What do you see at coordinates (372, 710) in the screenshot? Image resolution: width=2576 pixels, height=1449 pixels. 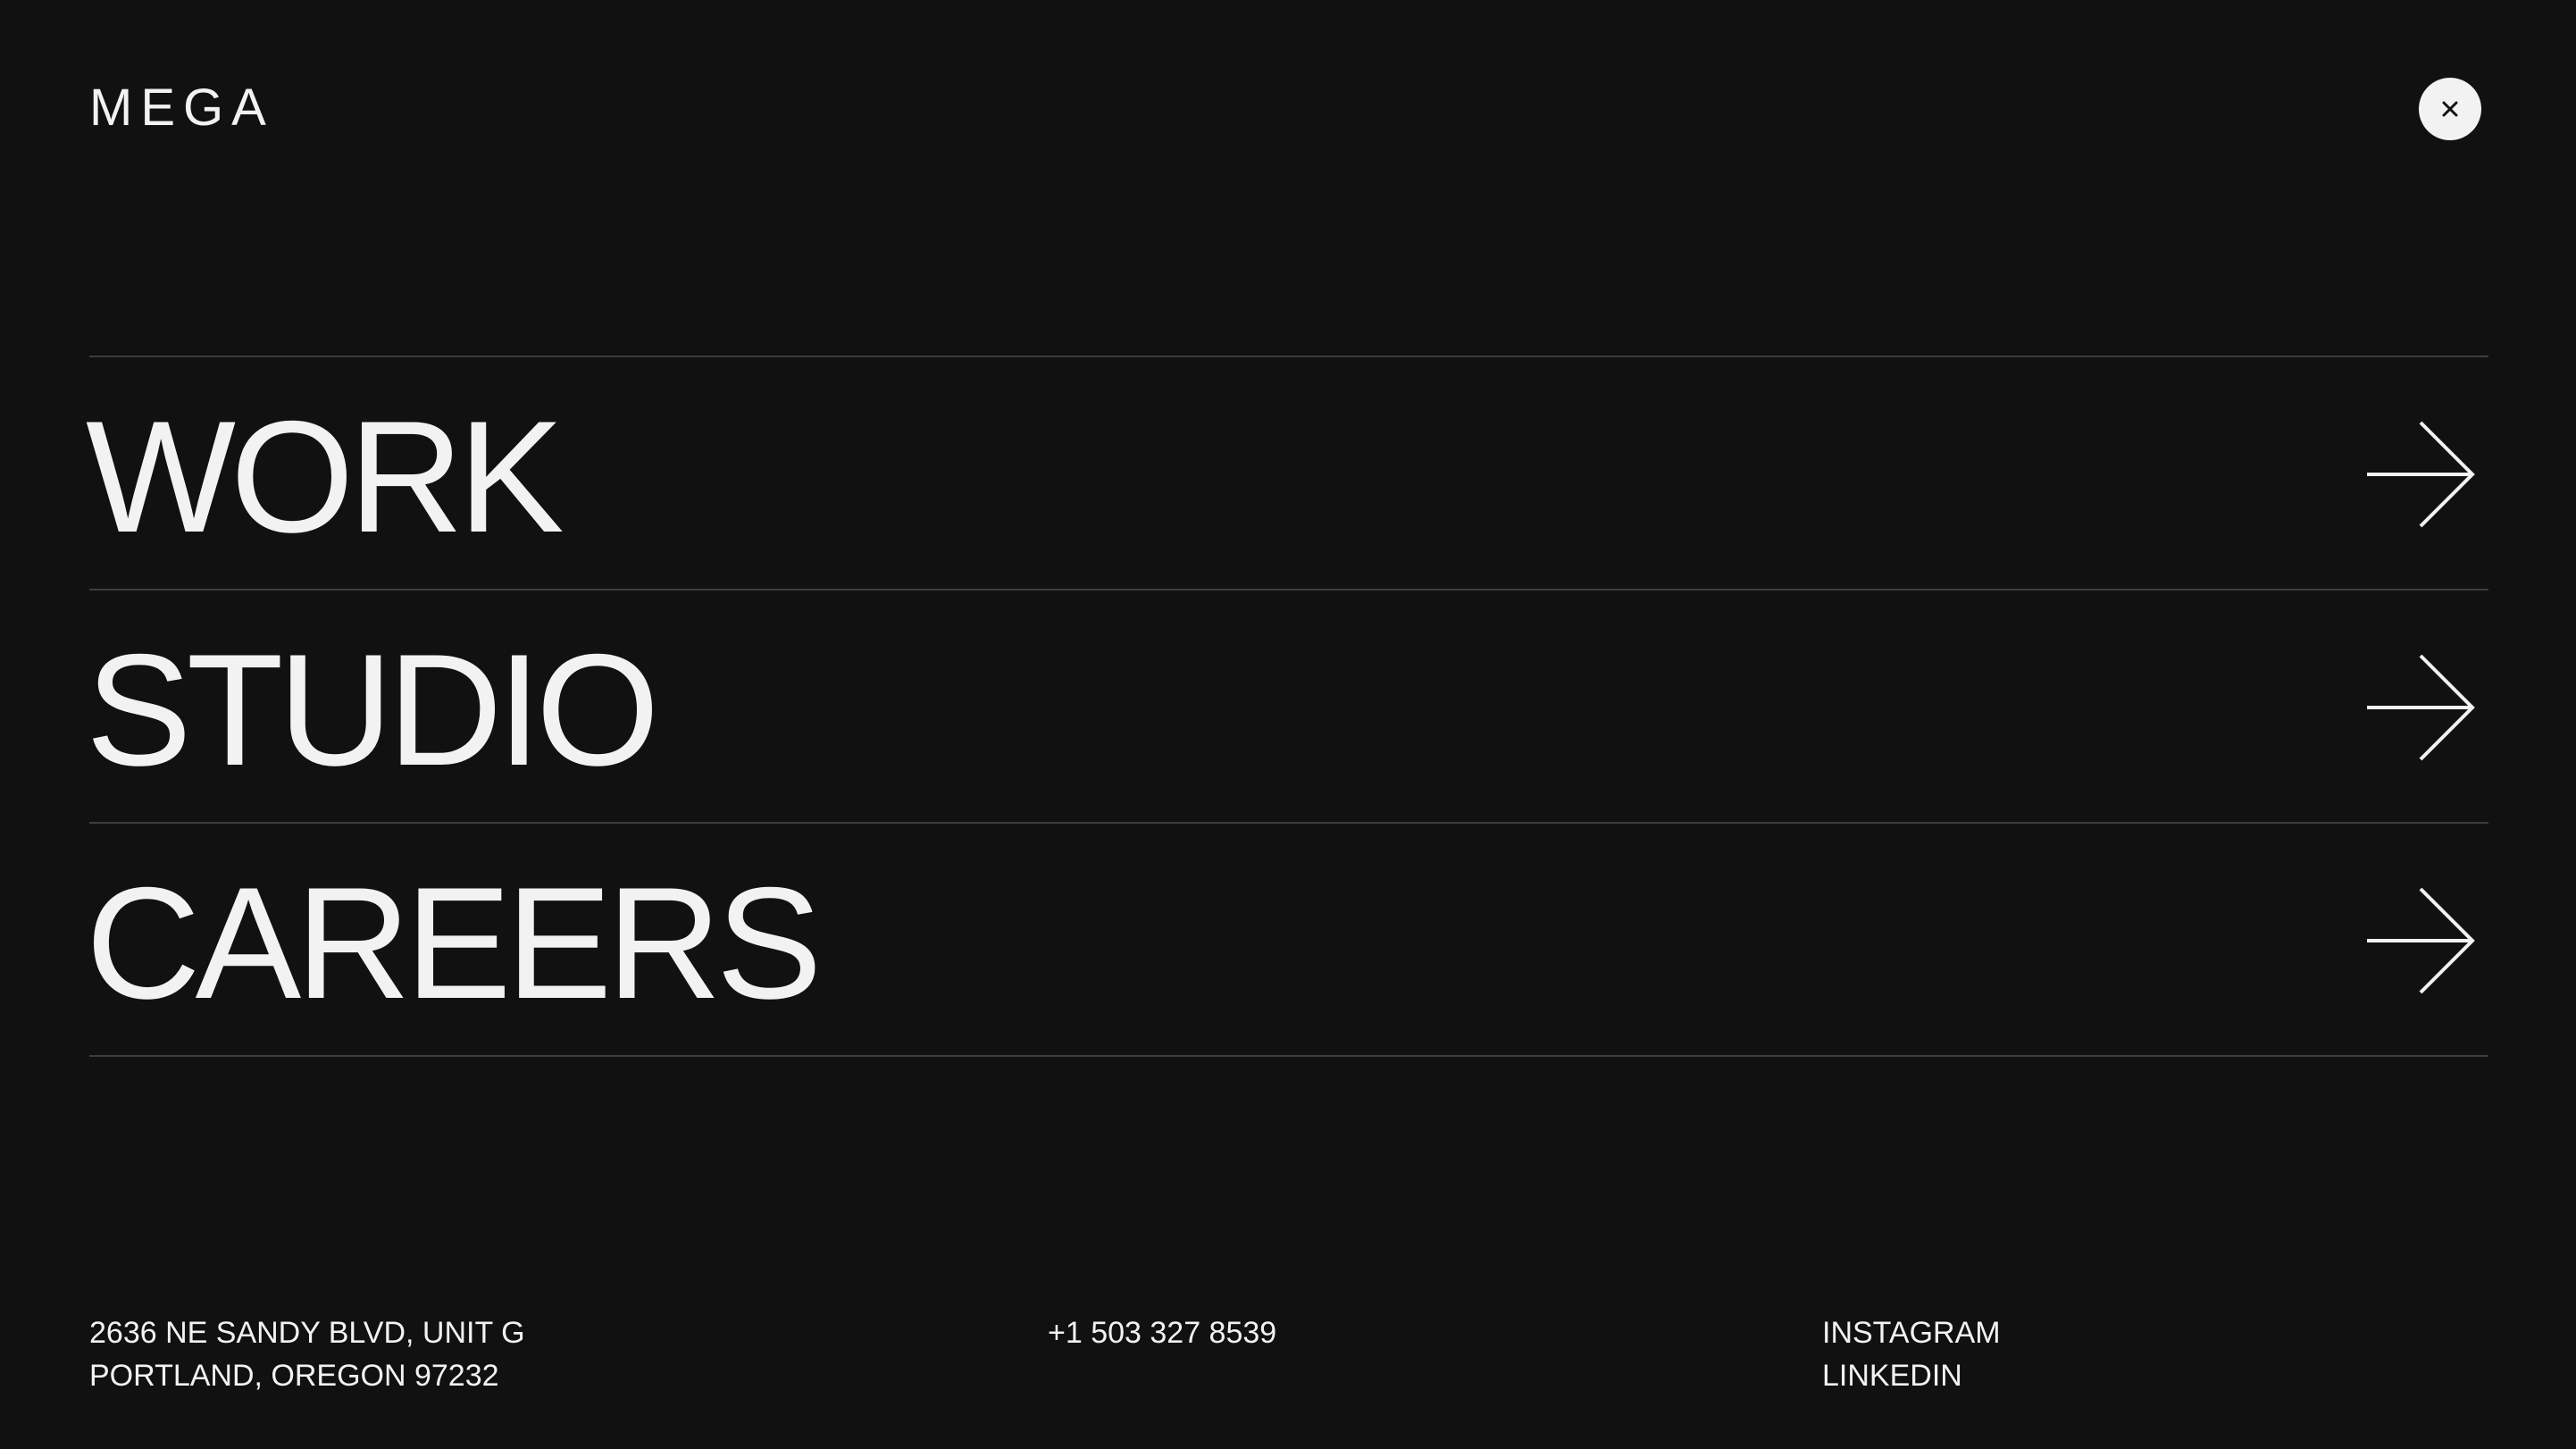 I see `nav-item-label: STUDIO` at bounding box center [372, 710].